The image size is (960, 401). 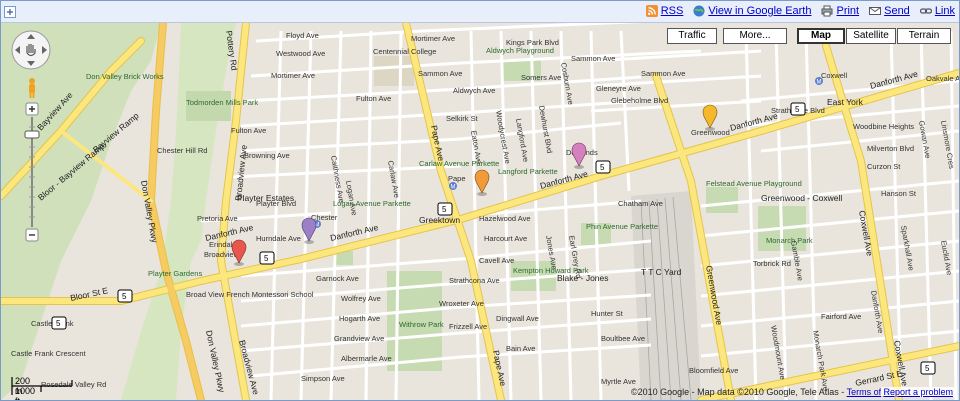 I want to click on place-label: Don Valley Brick Works, so click(x=125, y=76).